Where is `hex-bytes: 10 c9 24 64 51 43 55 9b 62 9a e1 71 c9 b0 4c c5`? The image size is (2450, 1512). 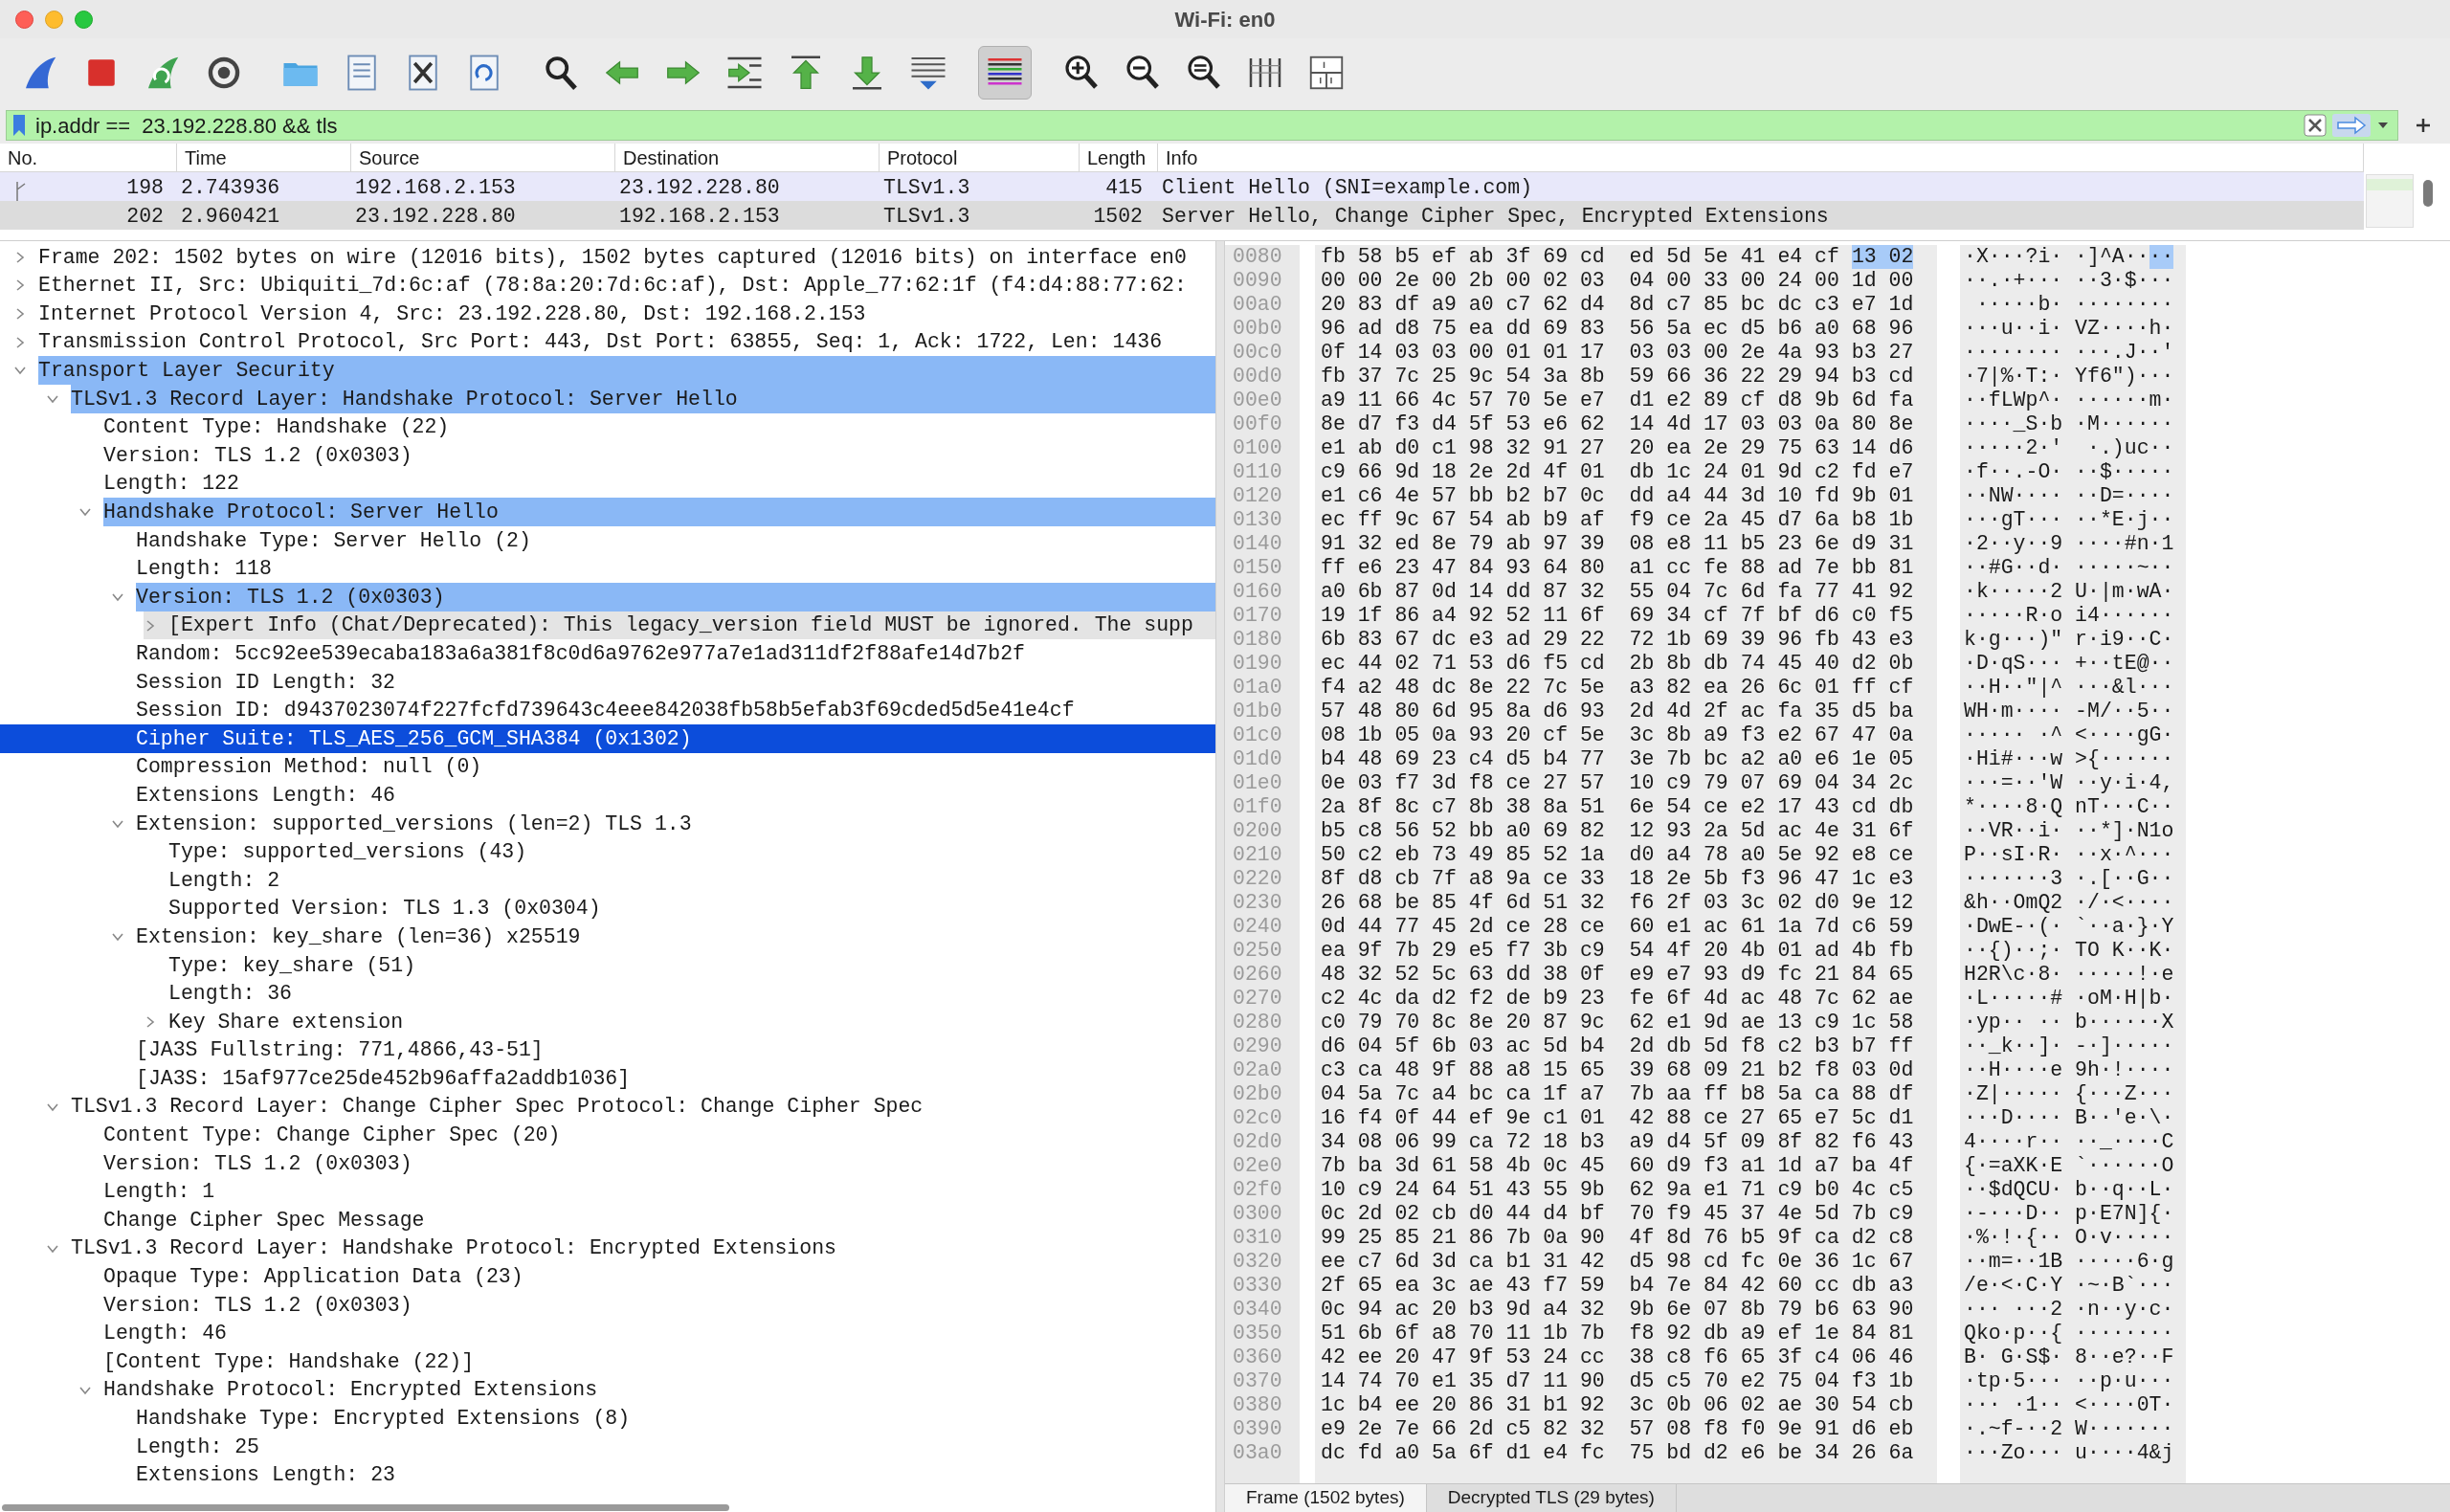 hex-bytes: 10 c9 24 64 51 43 55 9b 62 9a e1 71 c9 b0 4c c5 is located at coordinates (1618, 1190).